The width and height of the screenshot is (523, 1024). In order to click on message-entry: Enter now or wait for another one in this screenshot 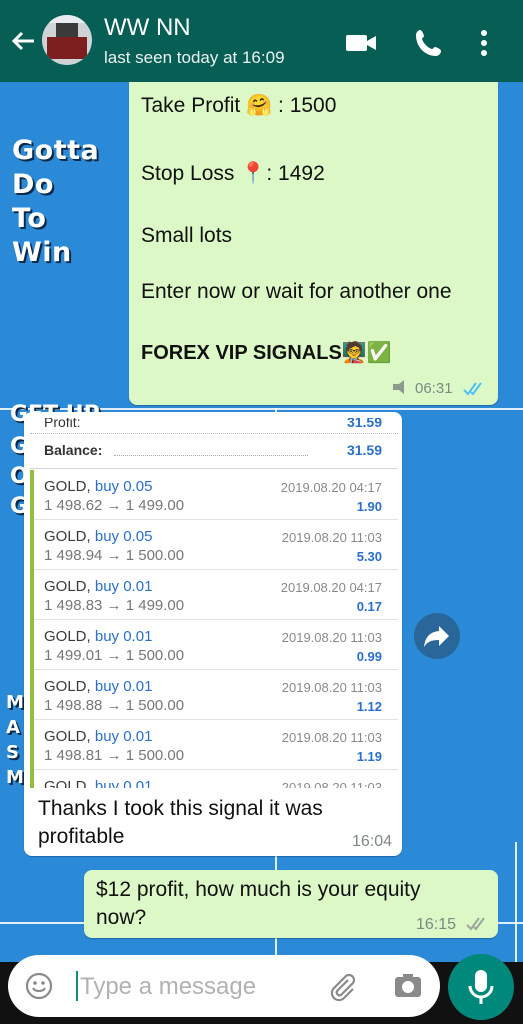, I will do `click(296, 291)`.